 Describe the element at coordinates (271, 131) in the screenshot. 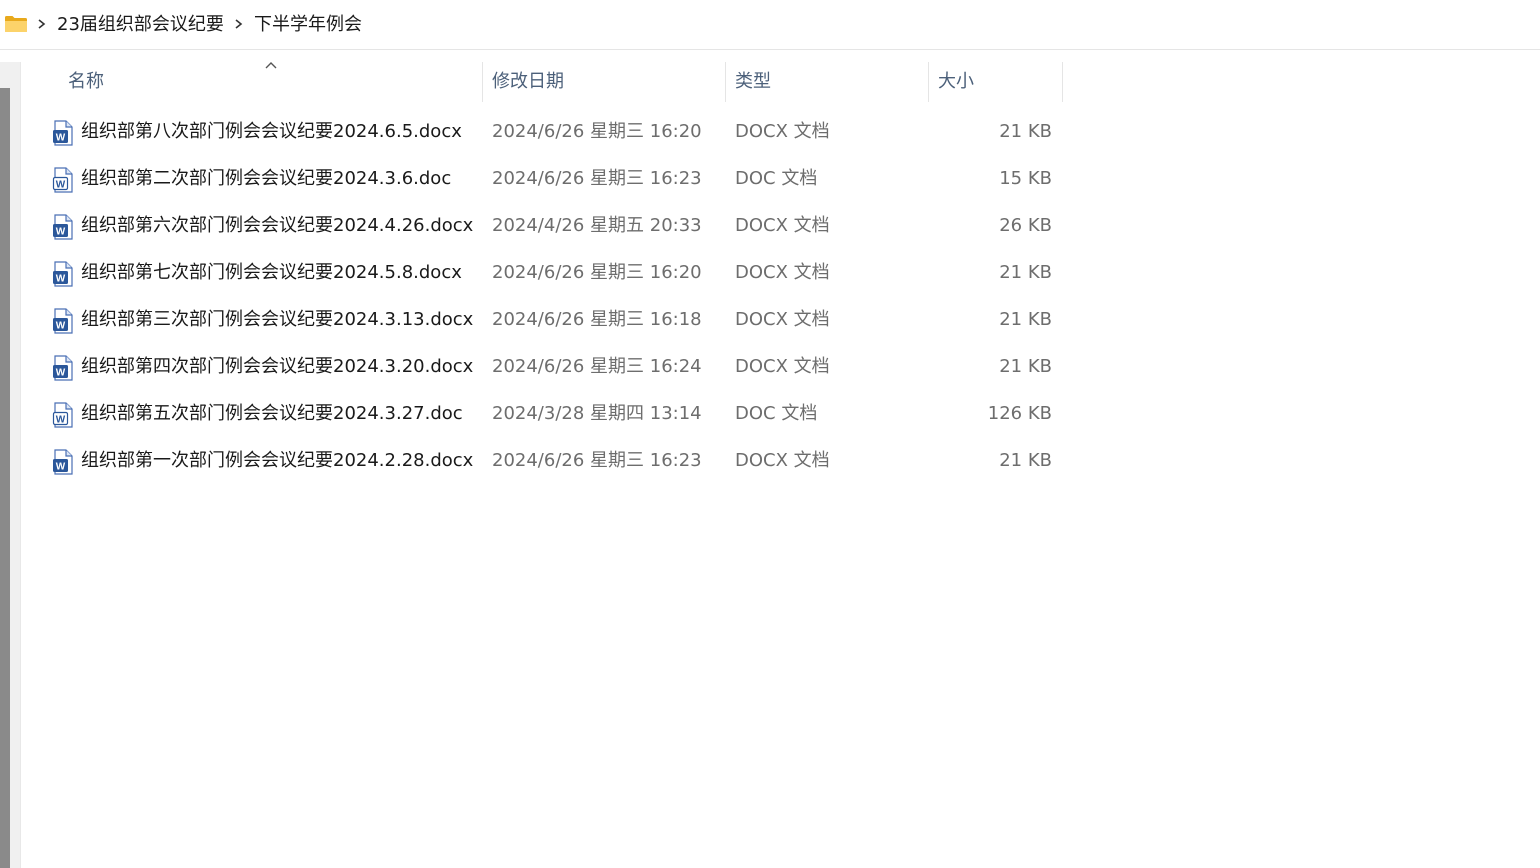

I see `file-name: 组织部第八次部门例会会议纪要2024.6.5.docx` at that location.